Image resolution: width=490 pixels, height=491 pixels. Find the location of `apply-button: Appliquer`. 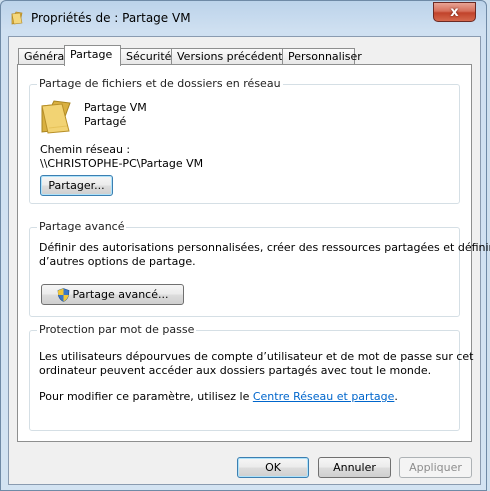

apply-button: Appliquer is located at coordinates (435, 467).